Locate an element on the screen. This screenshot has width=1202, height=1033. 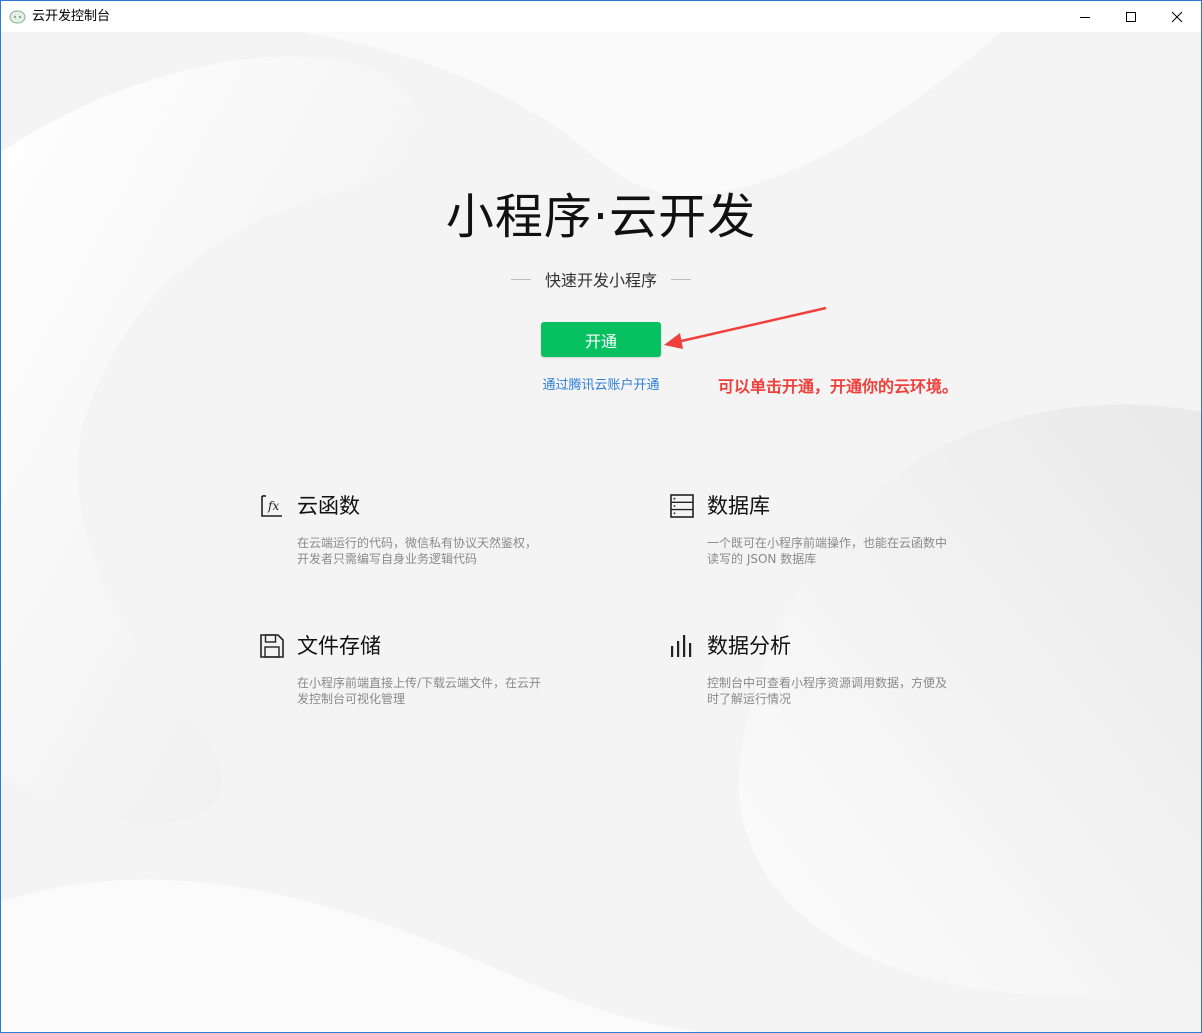
feature-description: 在小程序前端直接上传/下载云端文件，在云开 发控制台可视化管理 is located at coordinates (424, 691).